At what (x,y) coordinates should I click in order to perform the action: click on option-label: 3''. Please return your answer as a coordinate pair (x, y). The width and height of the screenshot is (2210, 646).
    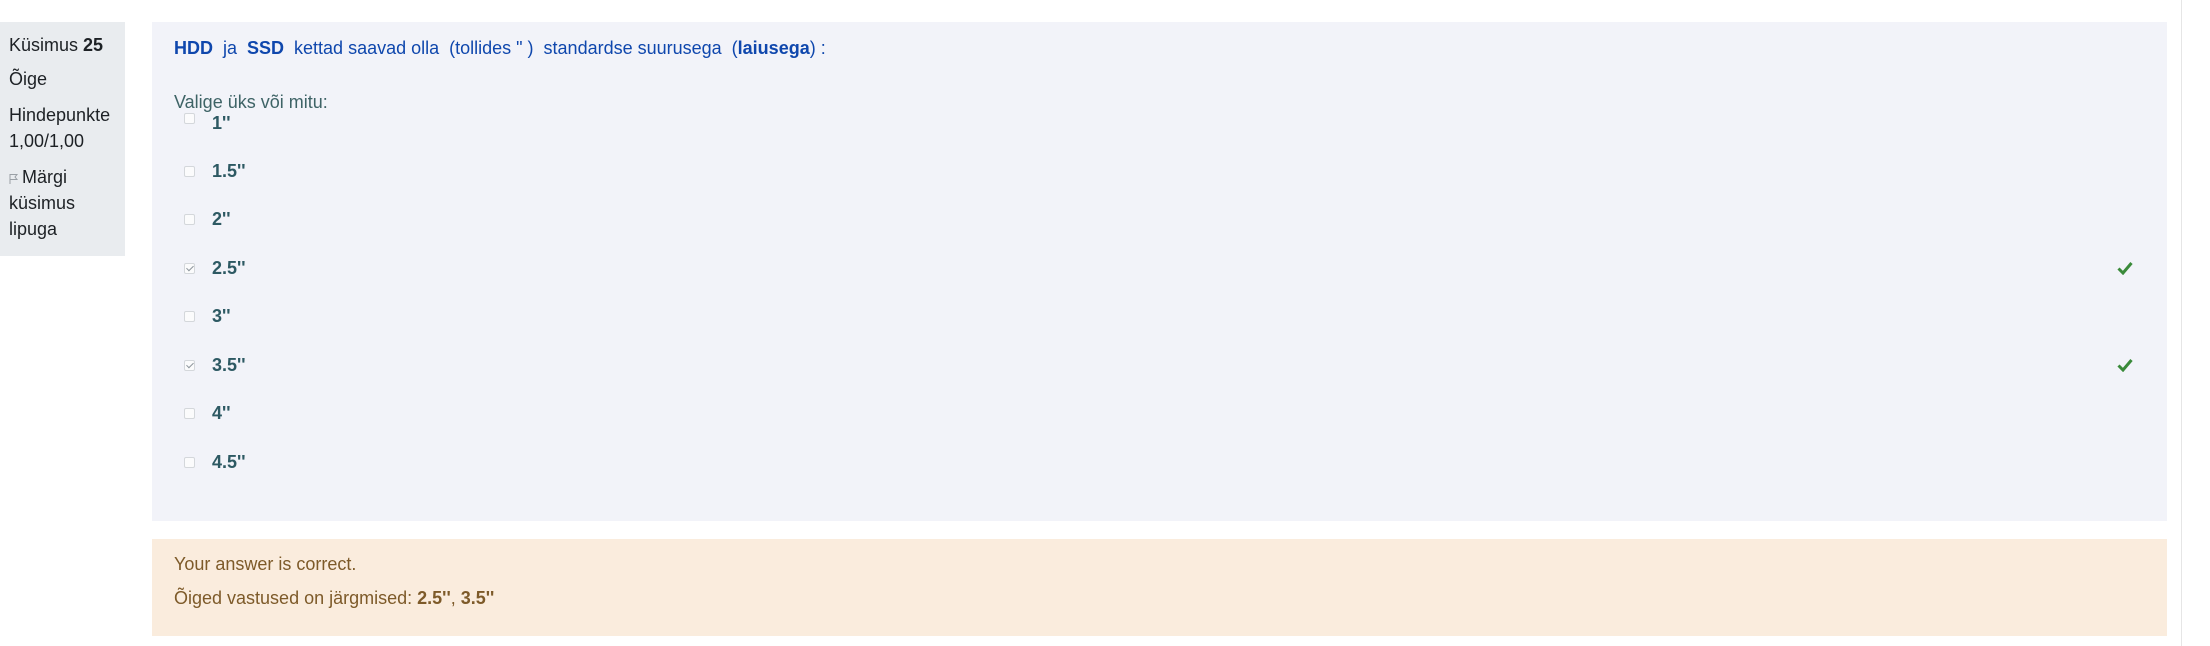
    Looking at the image, I should click on (221, 316).